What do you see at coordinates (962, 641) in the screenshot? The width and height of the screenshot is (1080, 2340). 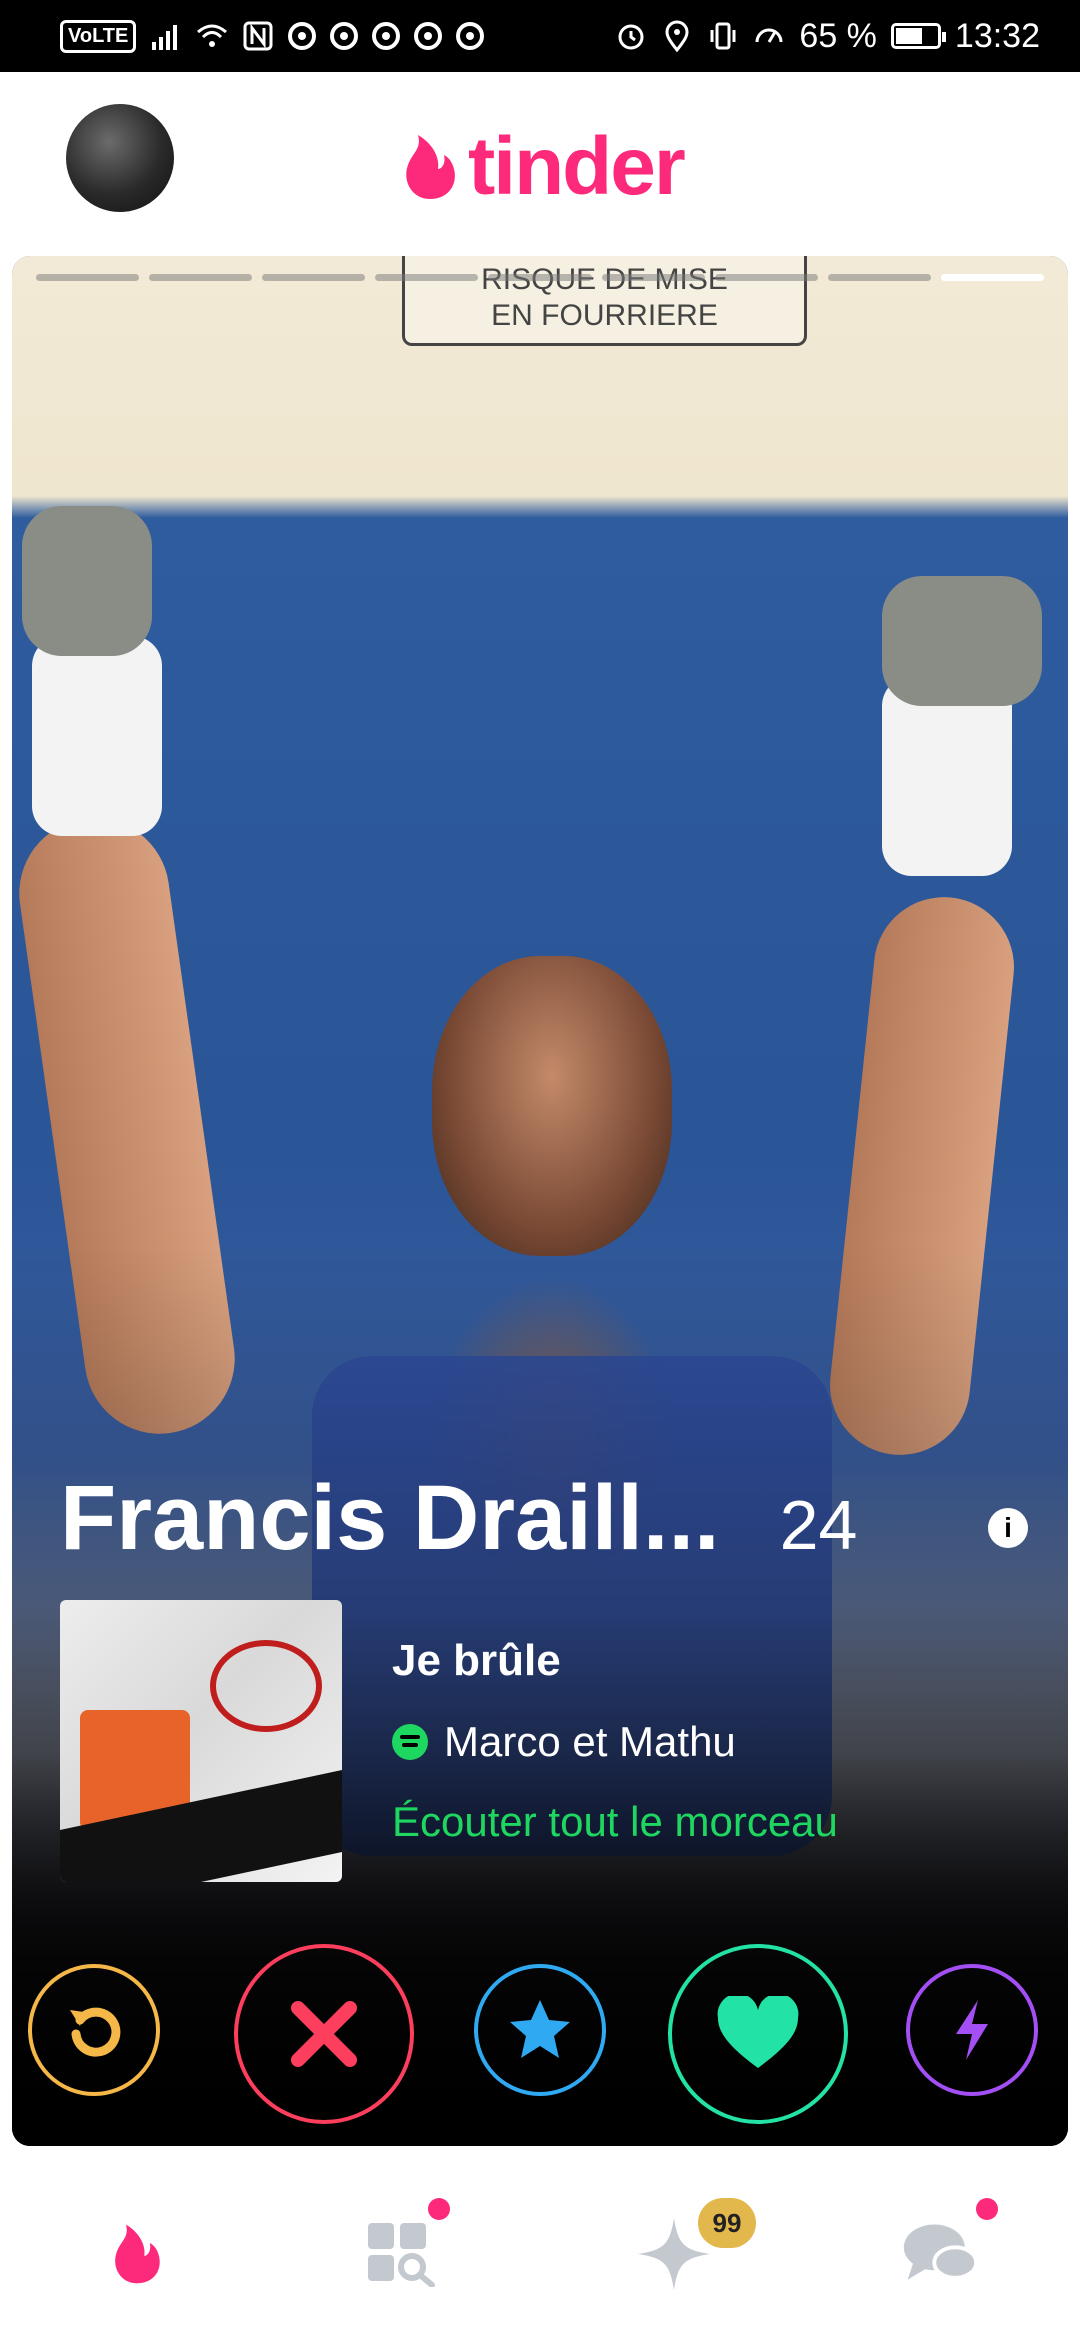 I see `photo-shoe-right` at bounding box center [962, 641].